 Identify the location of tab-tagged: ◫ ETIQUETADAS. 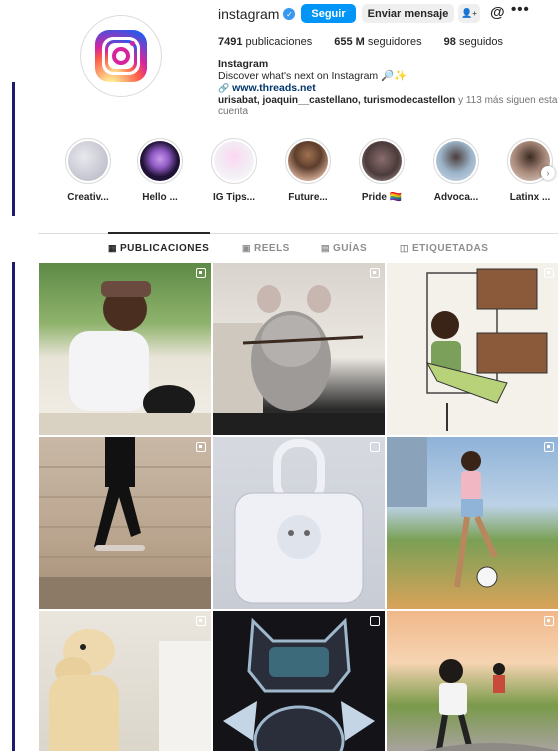
(444, 248).